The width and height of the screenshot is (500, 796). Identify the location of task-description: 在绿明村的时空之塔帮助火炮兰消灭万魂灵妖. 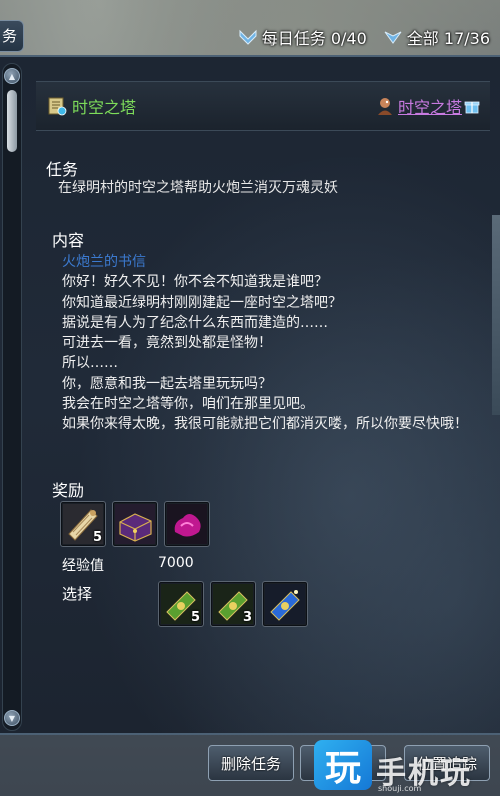
(198, 188).